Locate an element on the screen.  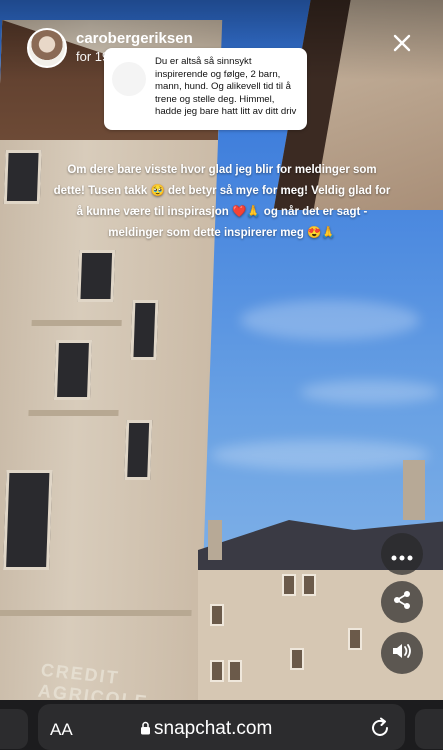
share-icon is located at coordinates (402, 602).